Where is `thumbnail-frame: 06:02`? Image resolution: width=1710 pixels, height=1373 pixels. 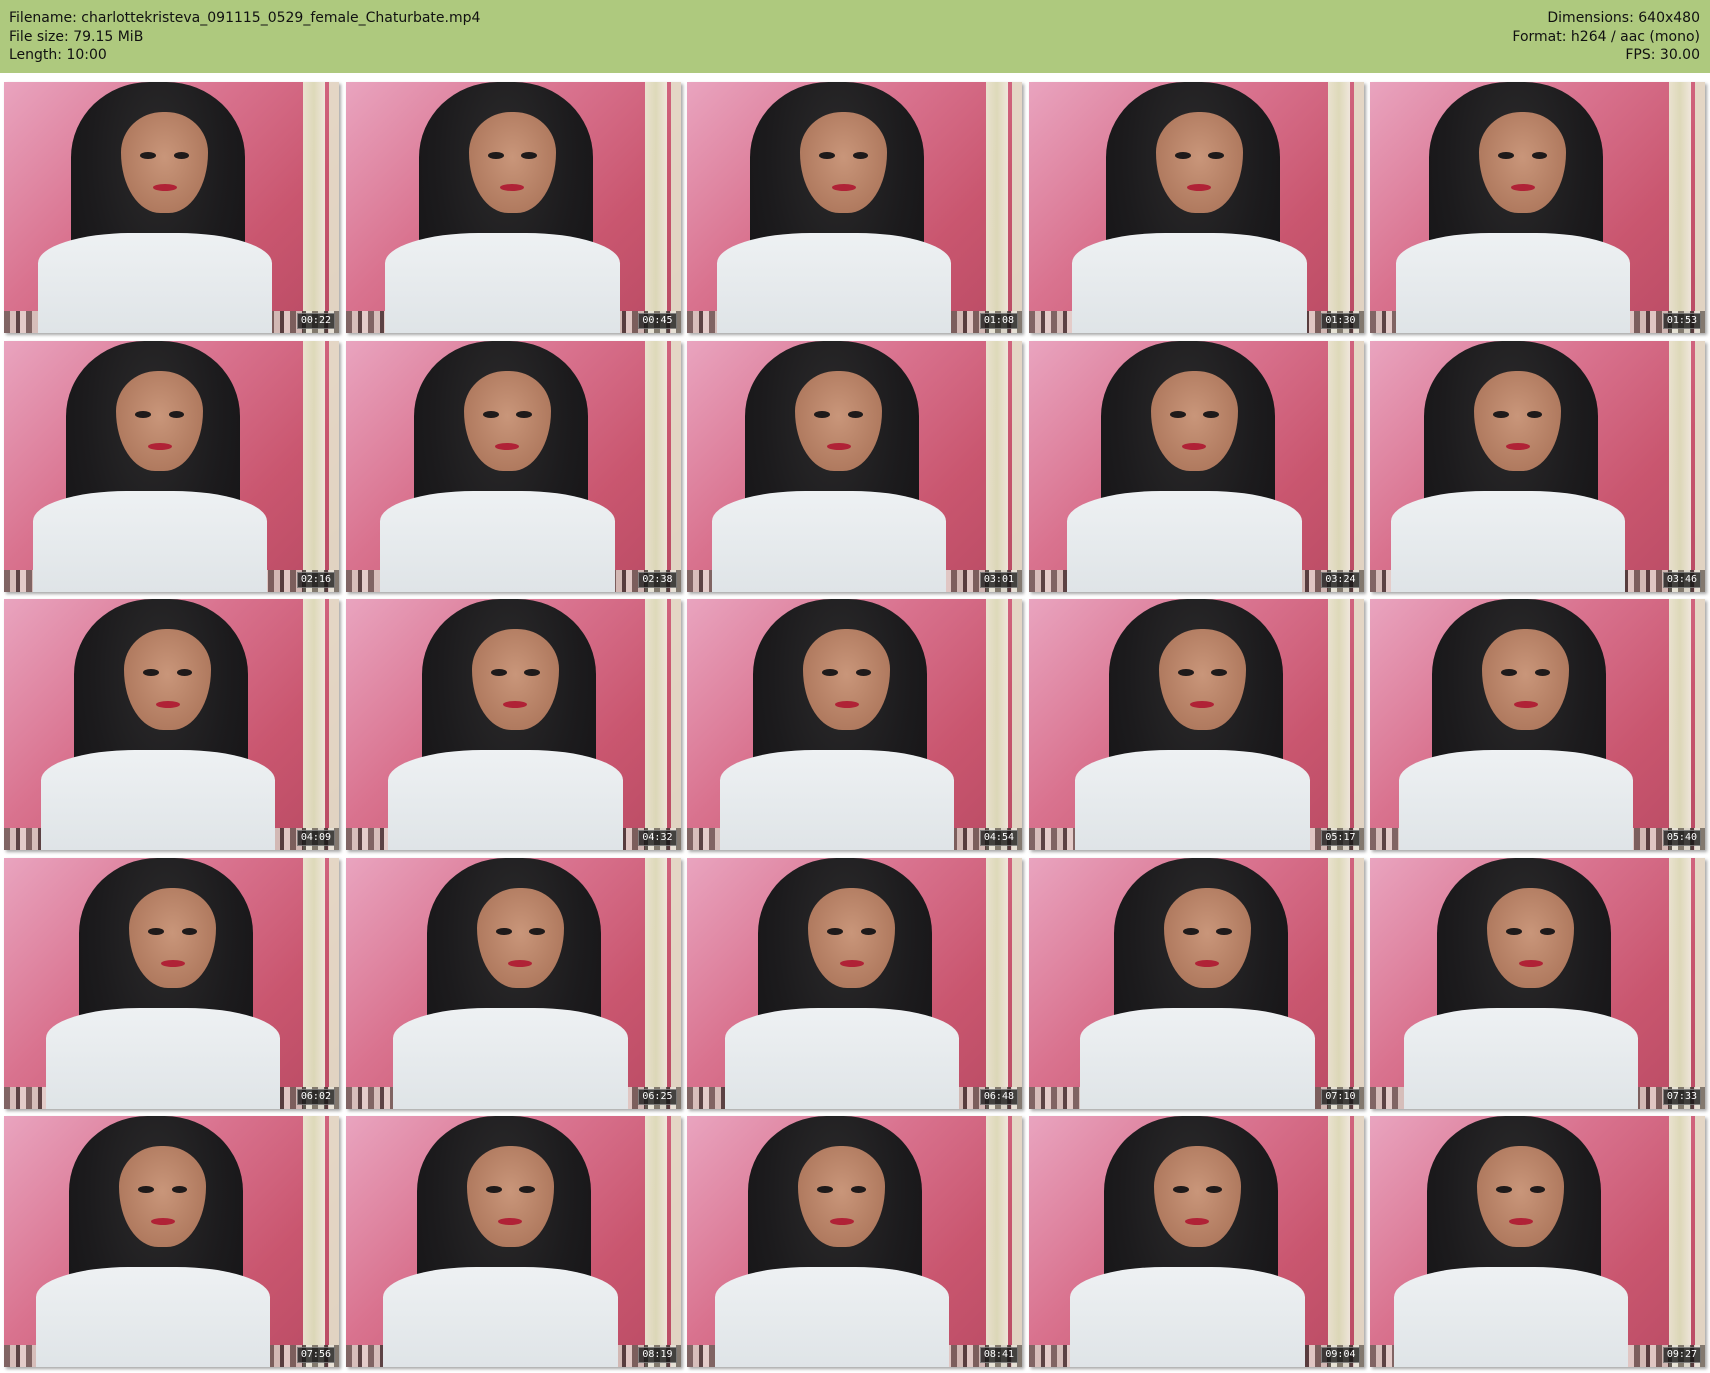
thumbnail-frame: 06:02 is located at coordinates (171, 983).